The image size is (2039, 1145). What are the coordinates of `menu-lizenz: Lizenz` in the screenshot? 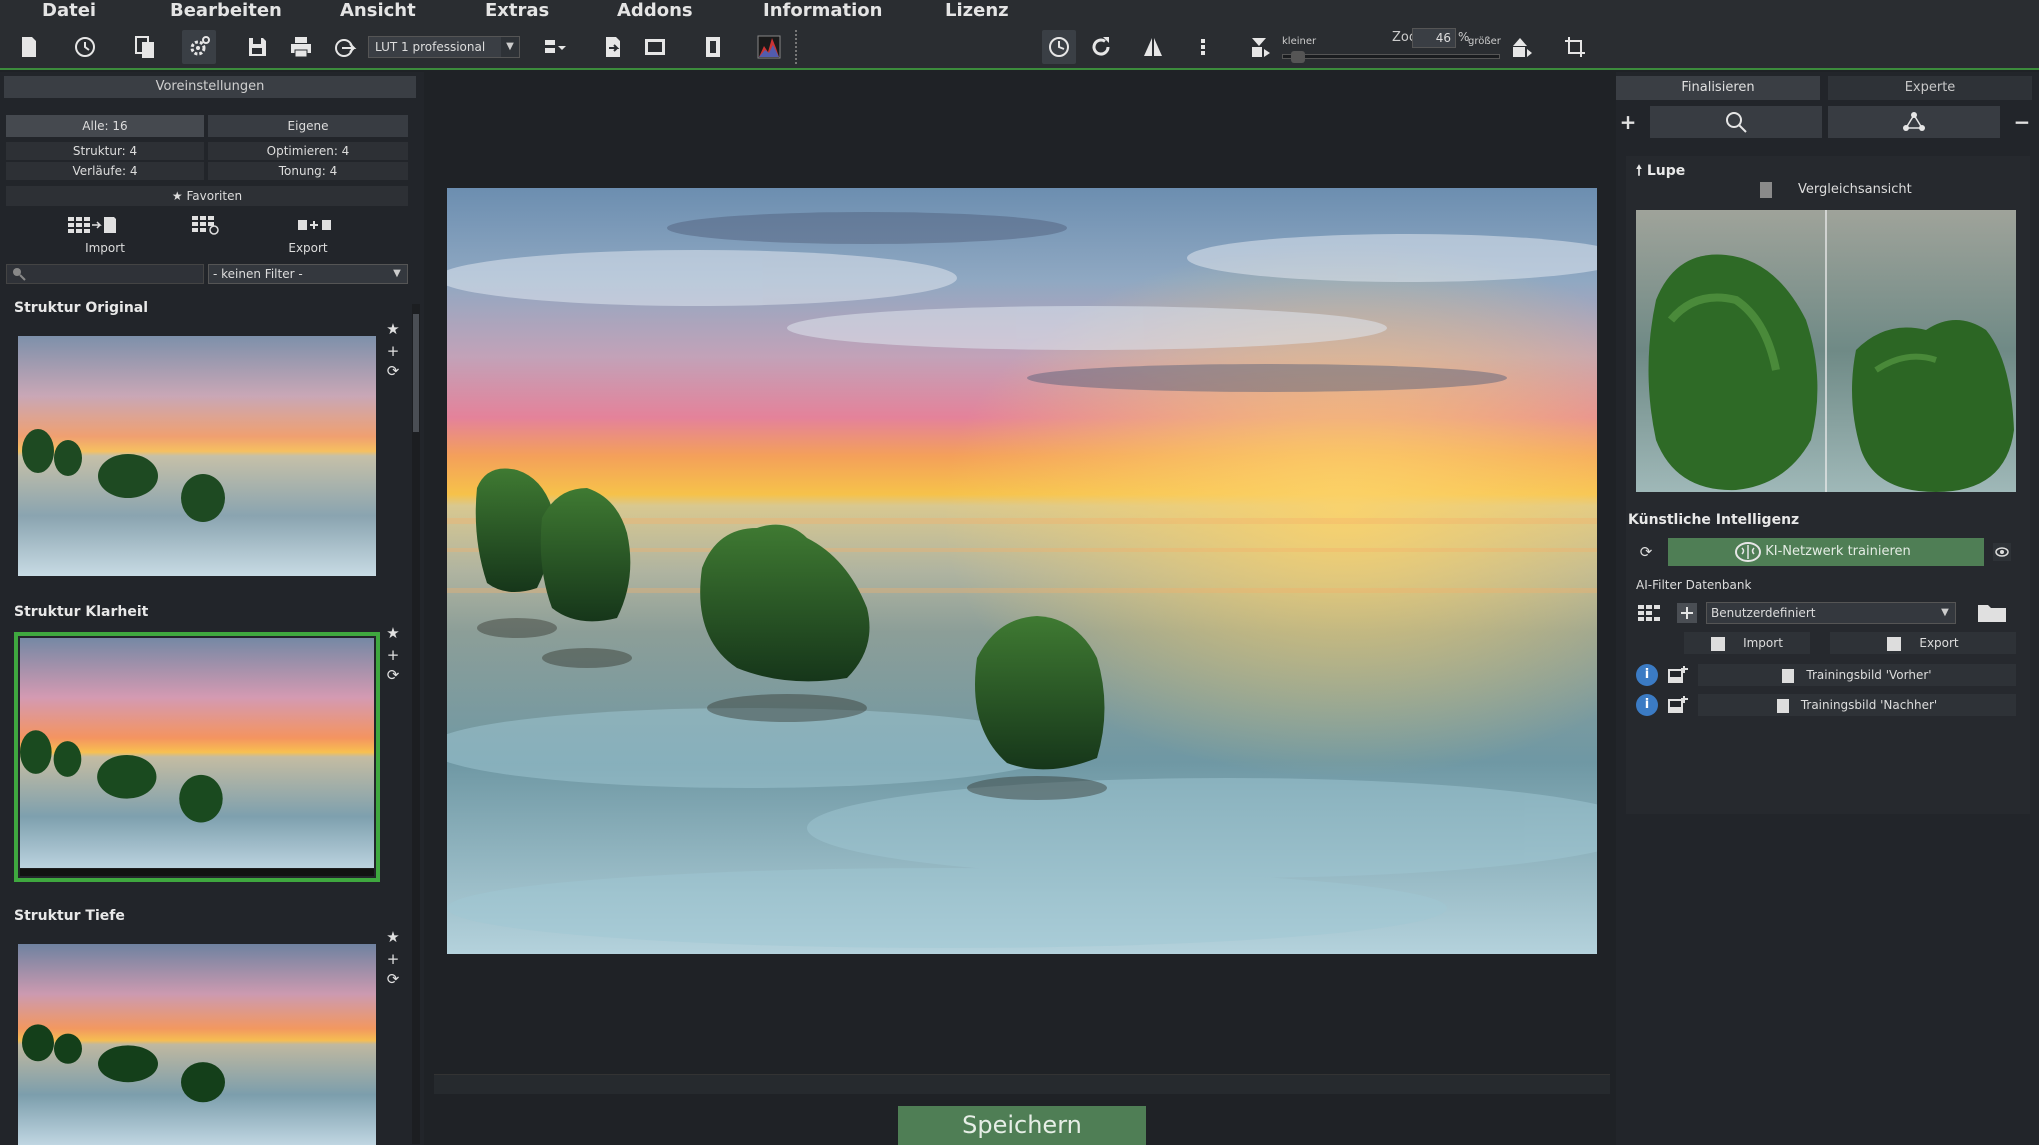 It's located at (977, 11).